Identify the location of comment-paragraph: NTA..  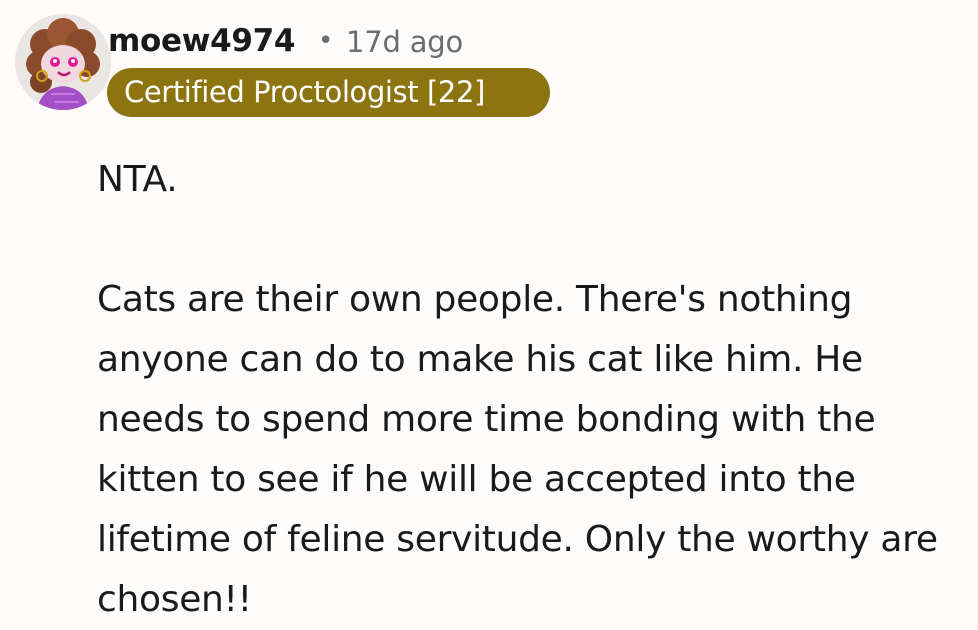
(137, 179).